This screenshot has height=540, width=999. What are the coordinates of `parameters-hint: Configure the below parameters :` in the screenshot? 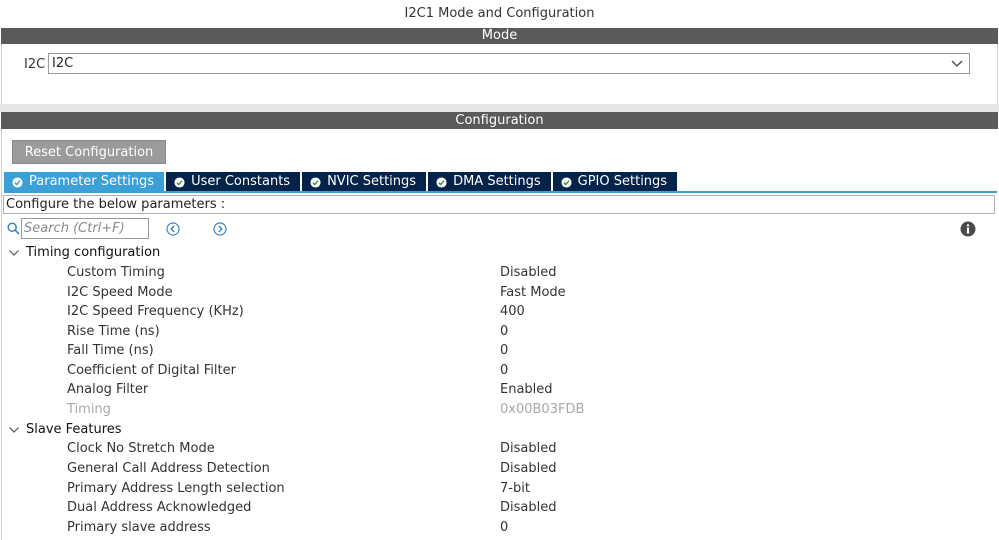 It's located at (499, 204).